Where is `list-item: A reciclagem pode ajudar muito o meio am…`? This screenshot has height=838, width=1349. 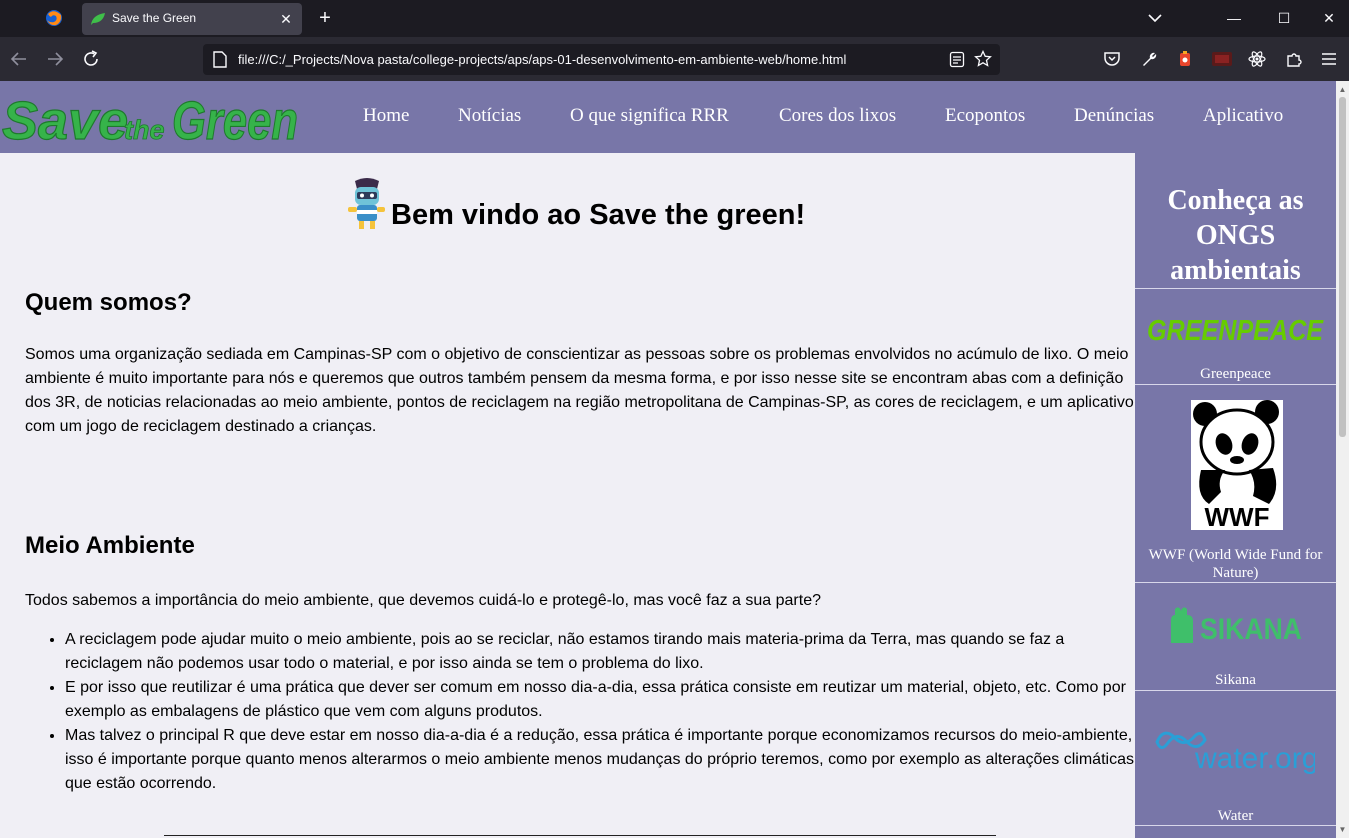 list-item: A reciclagem pode ajudar muito o meio am… is located at coordinates (601, 652).